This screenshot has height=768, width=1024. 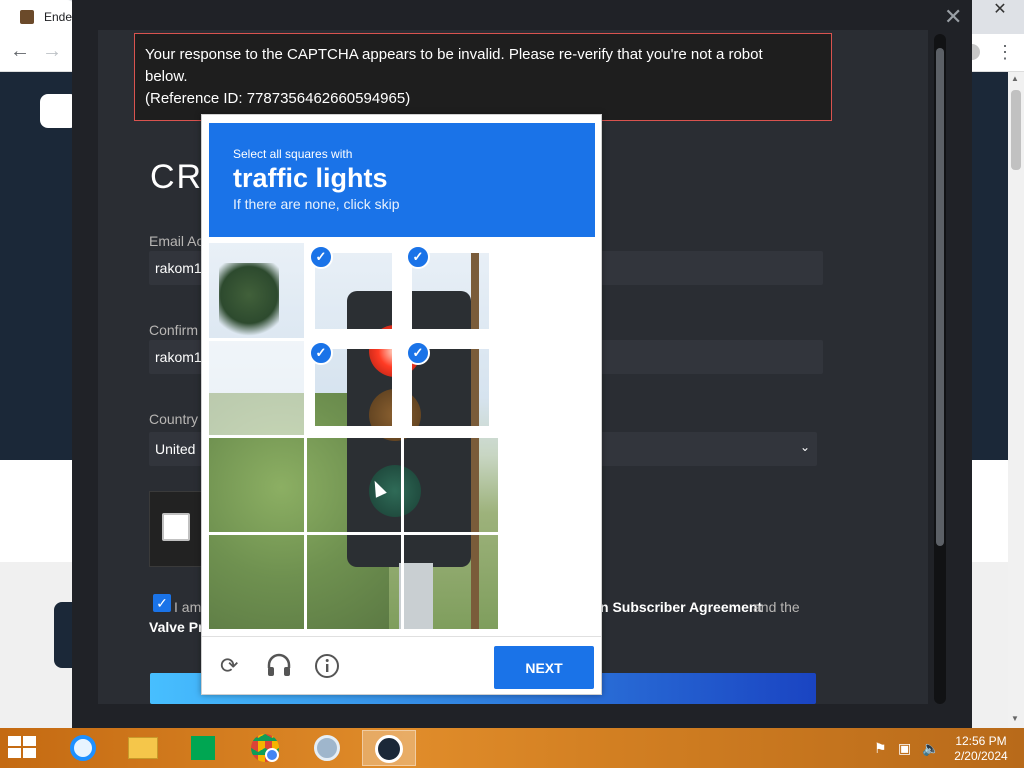 What do you see at coordinates (257, 387) in the screenshot?
I see `tile-faded` at bounding box center [257, 387].